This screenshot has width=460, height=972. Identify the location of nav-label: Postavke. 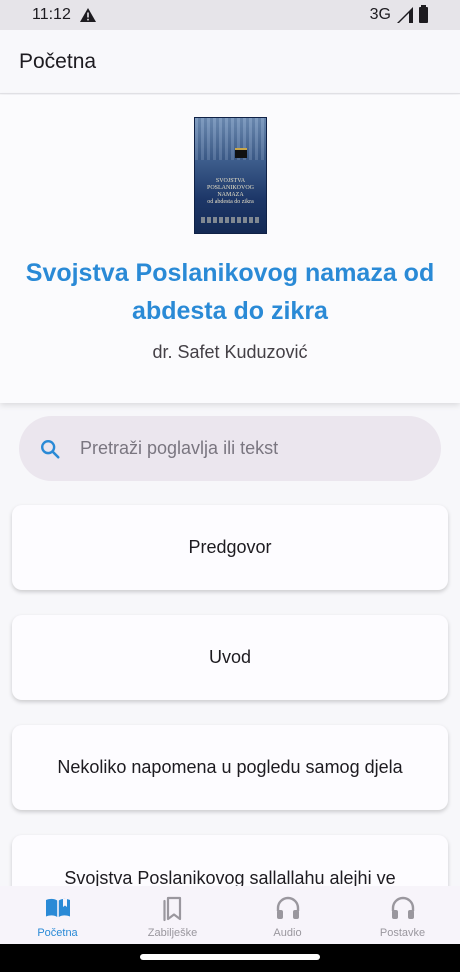
(402, 933).